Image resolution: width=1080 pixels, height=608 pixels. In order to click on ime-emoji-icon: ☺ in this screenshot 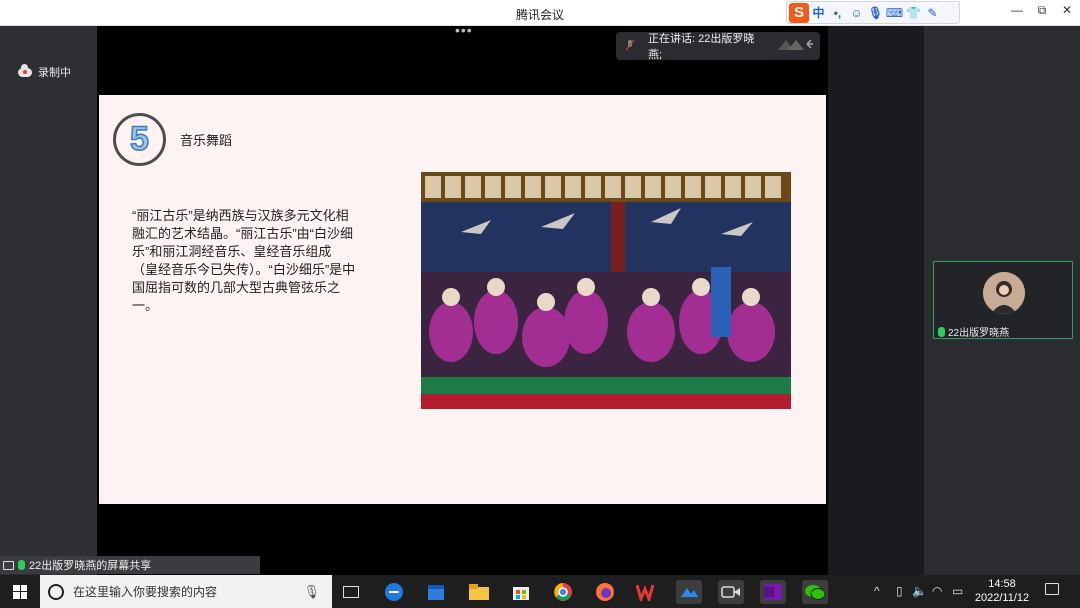, I will do `click(856, 13)`.